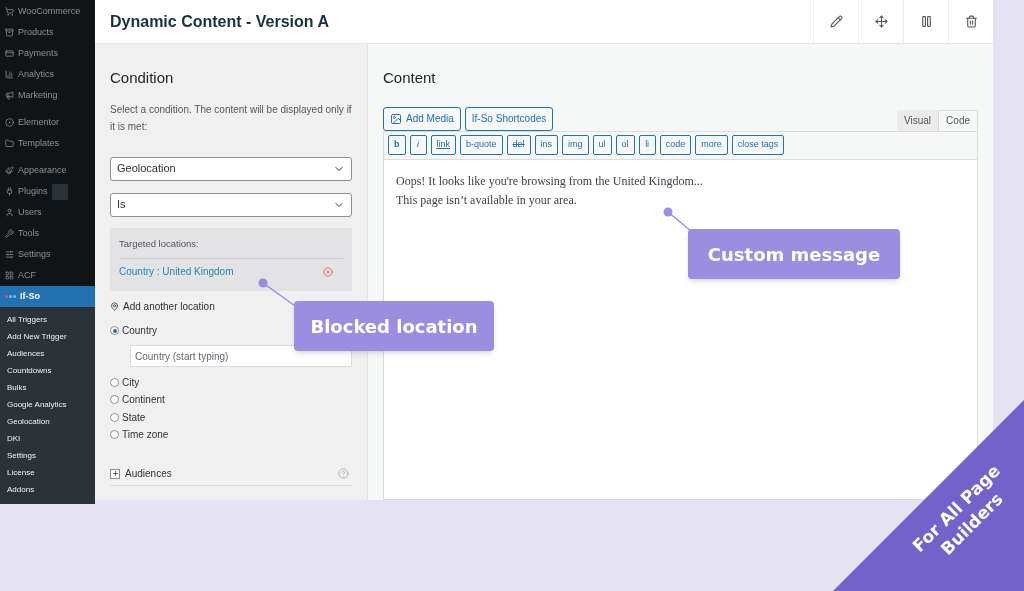 The height and width of the screenshot is (591, 1024). Describe the element at coordinates (47, 336) in the screenshot. I see `submenu-item: Add New Trigger` at that location.